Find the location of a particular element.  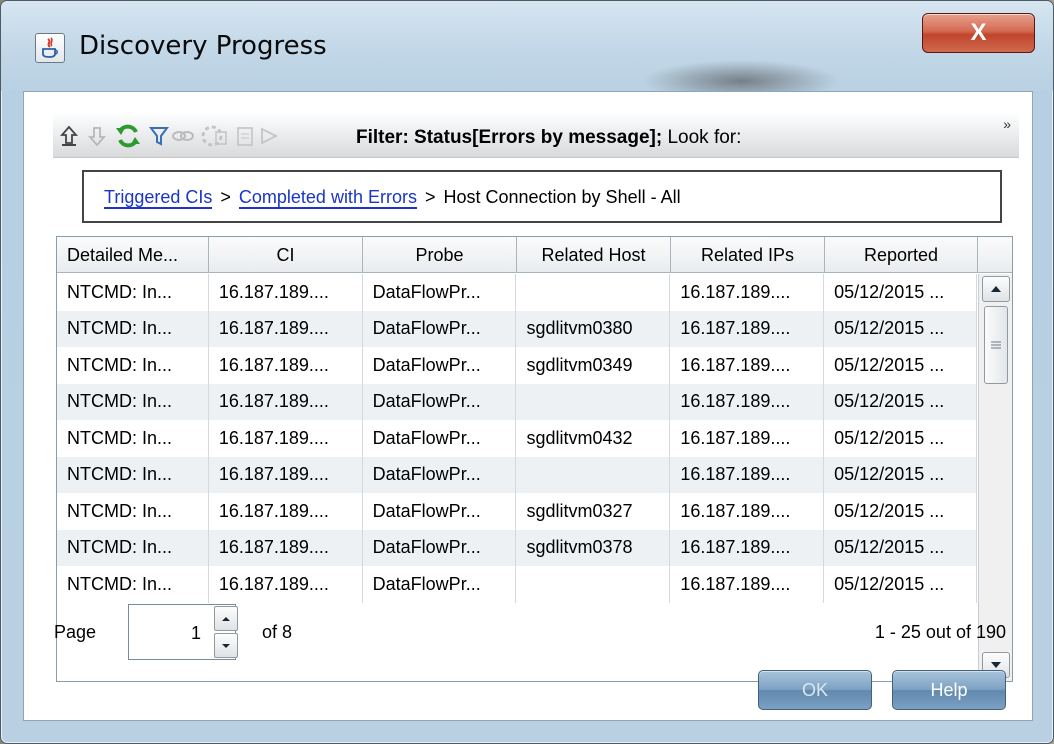

help-button: Help is located at coordinates (949, 690).